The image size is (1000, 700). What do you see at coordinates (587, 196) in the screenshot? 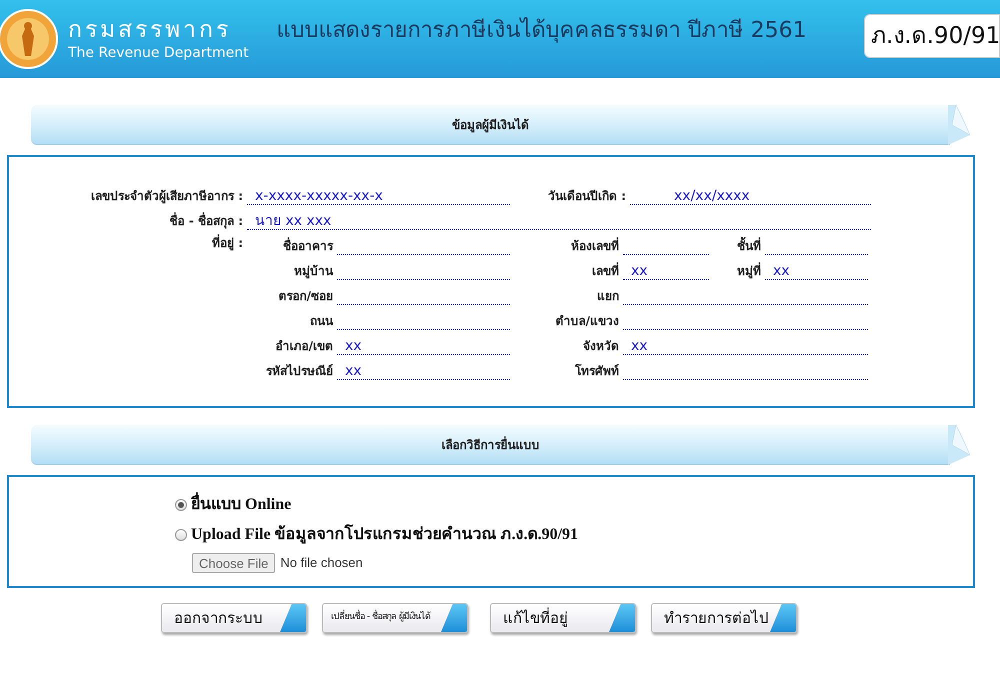
I see `field-label: วันเดือนปีเกิด :` at bounding box center [587, 196].